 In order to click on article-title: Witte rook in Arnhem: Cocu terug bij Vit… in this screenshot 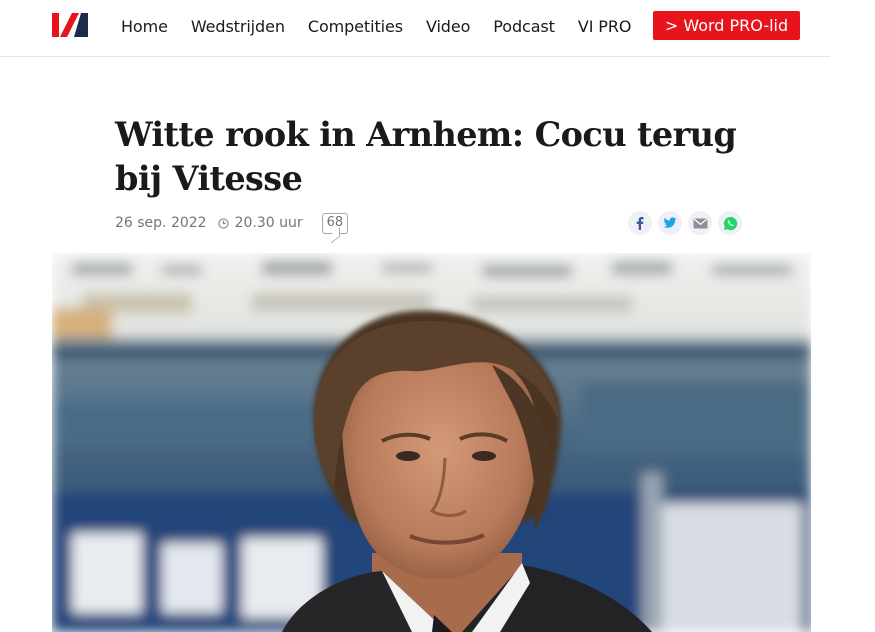, I will do `click(426, 156)`.